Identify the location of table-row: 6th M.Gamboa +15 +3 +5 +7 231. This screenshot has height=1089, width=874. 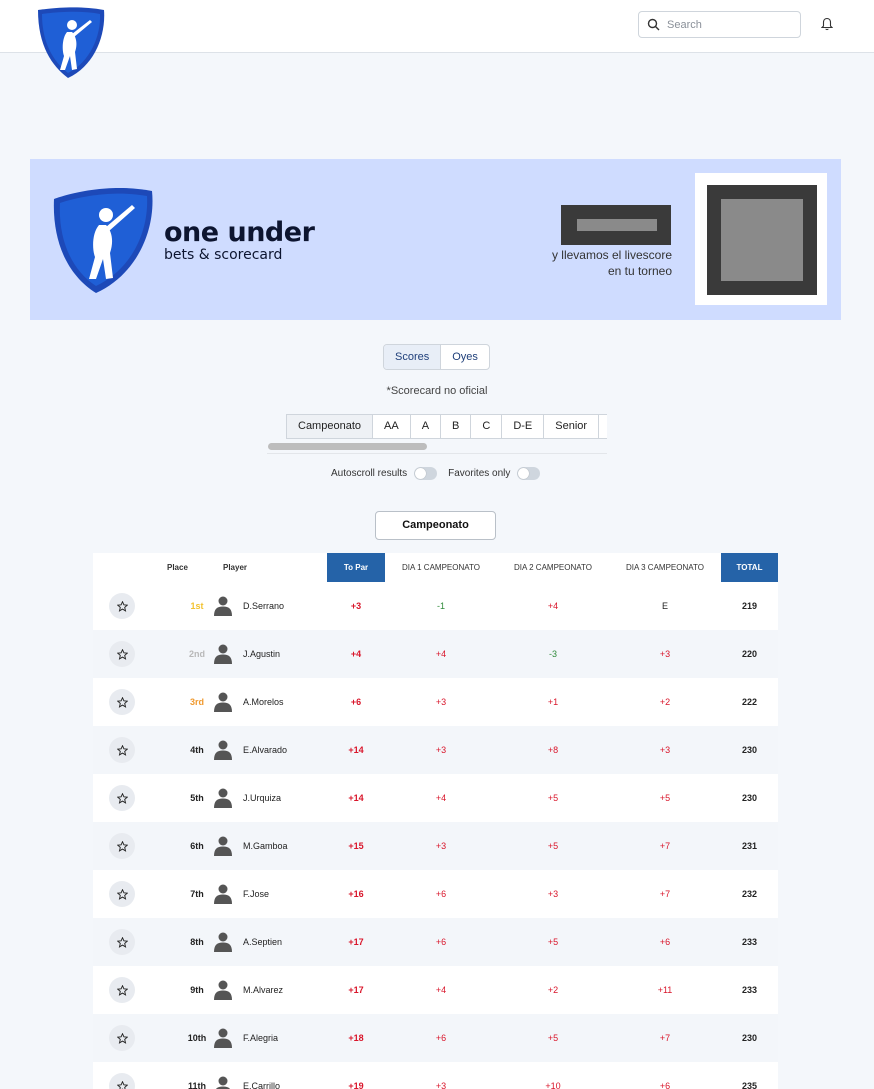
(435, 846).